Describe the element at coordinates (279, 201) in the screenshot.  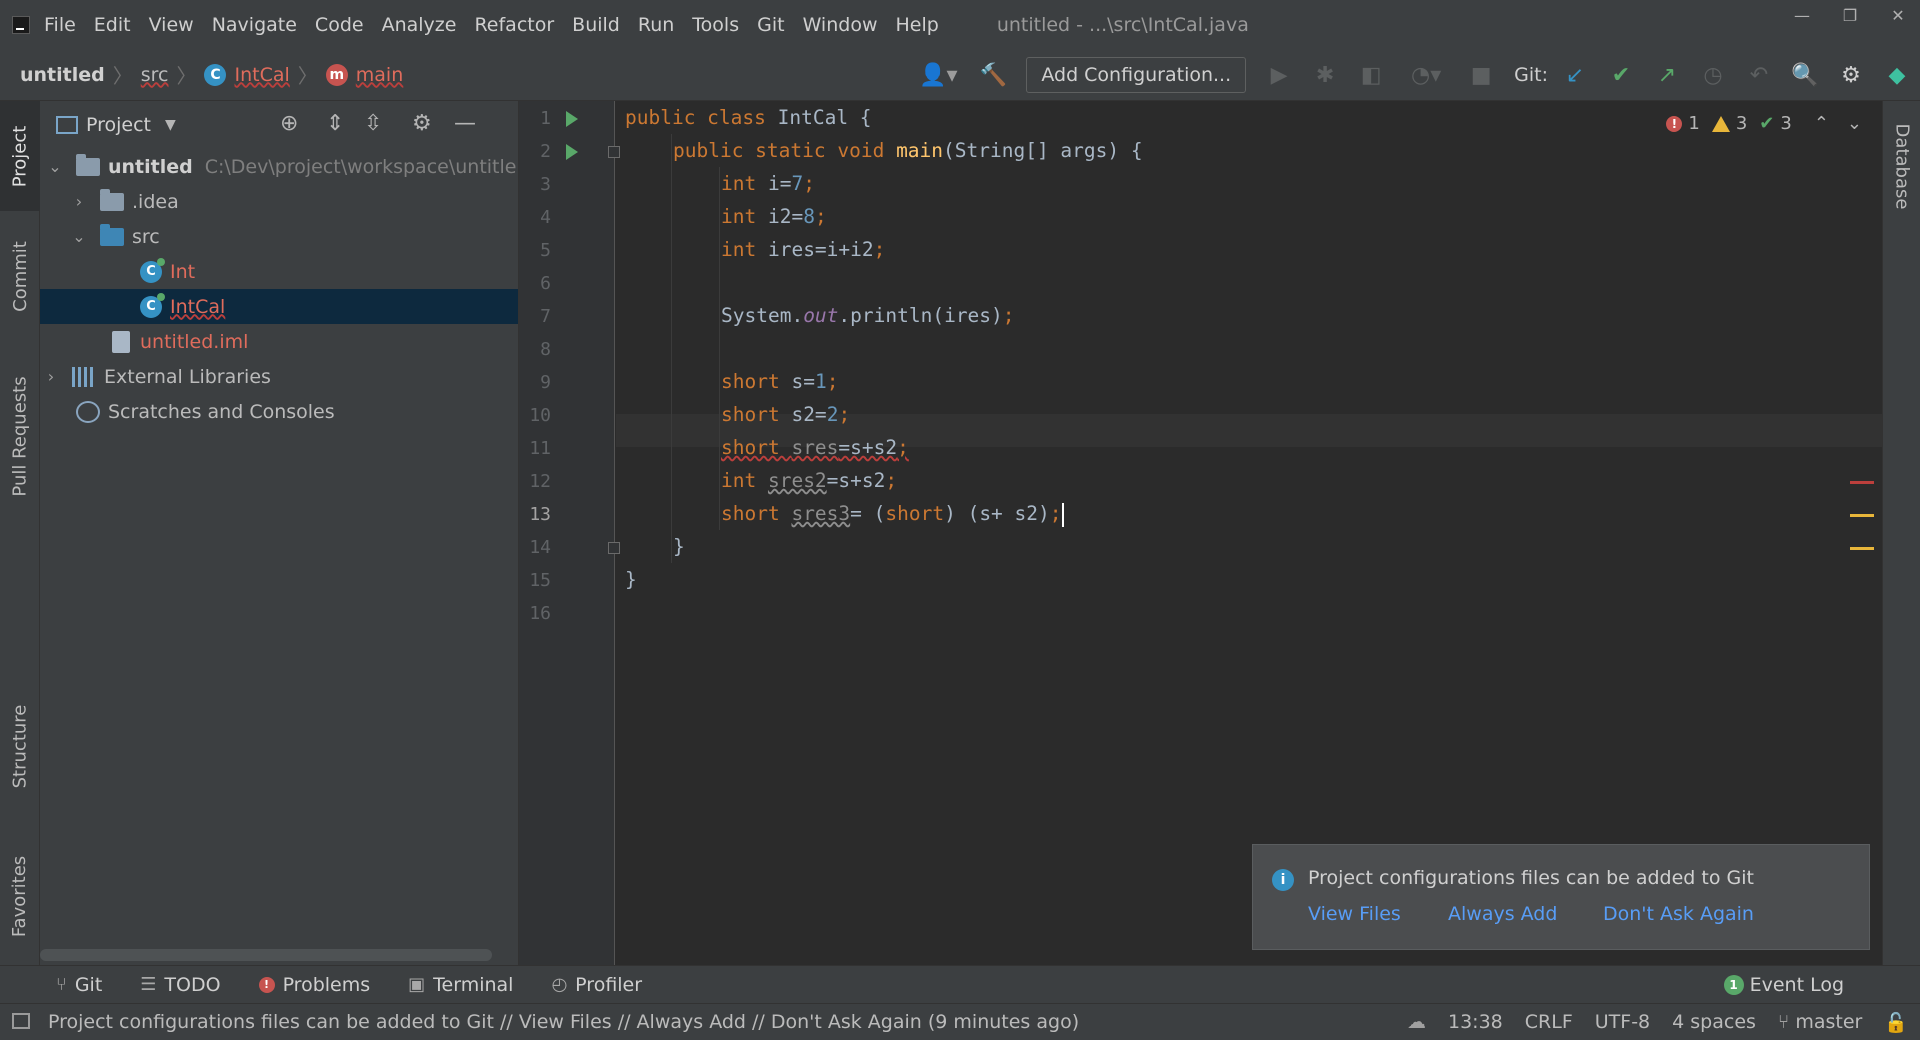
I see `tree-item-idea: › .idea` at that location.